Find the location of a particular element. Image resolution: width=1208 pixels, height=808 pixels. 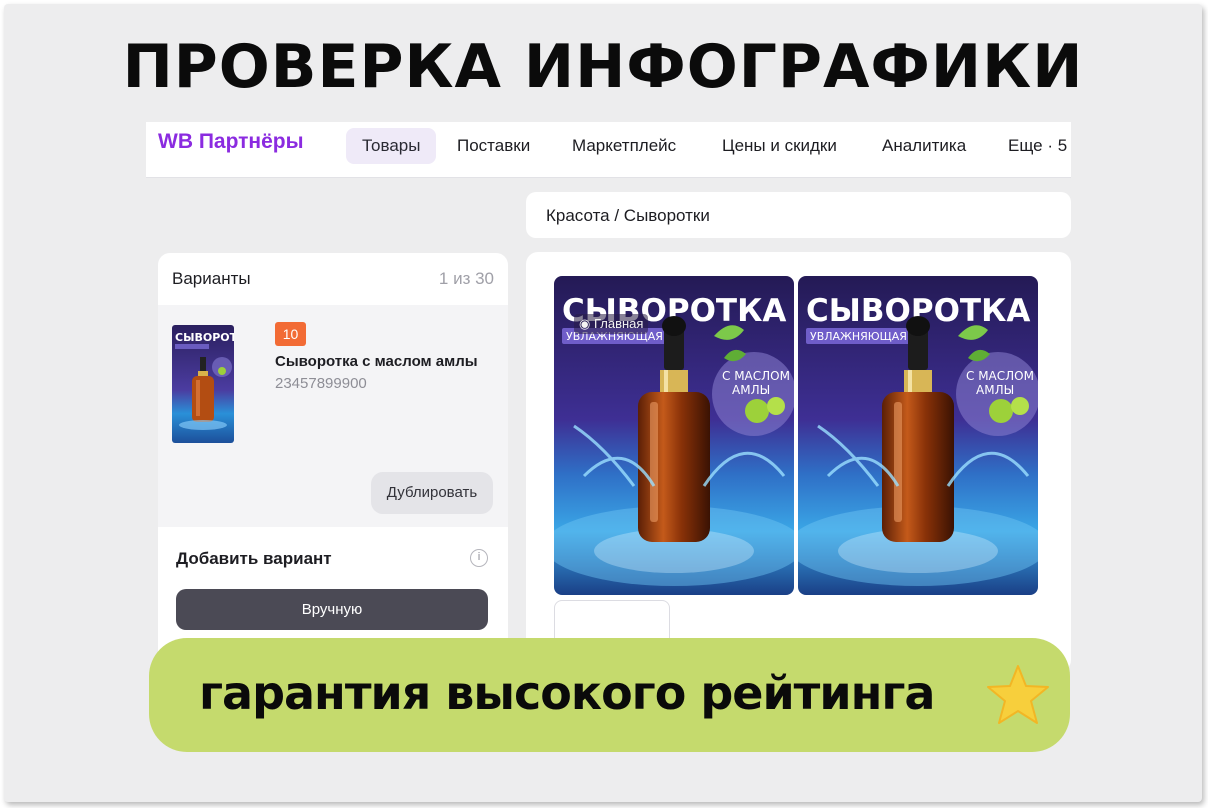

headline: ПРОВЕРКА ИНФОГРАФИКИ is located at coordinates (603, 67).